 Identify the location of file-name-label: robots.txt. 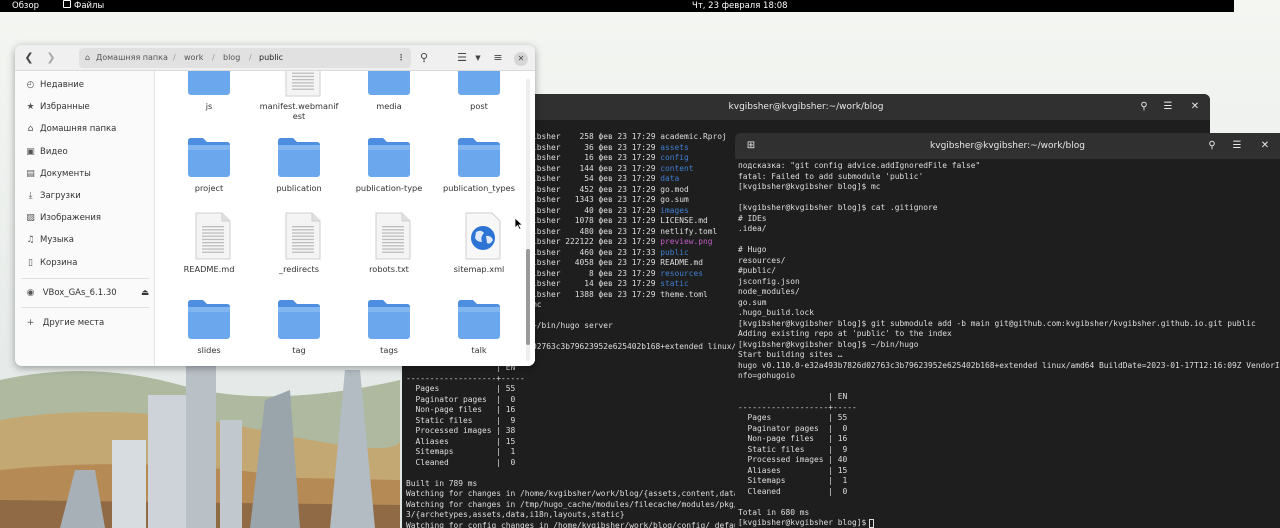
(389, 269).